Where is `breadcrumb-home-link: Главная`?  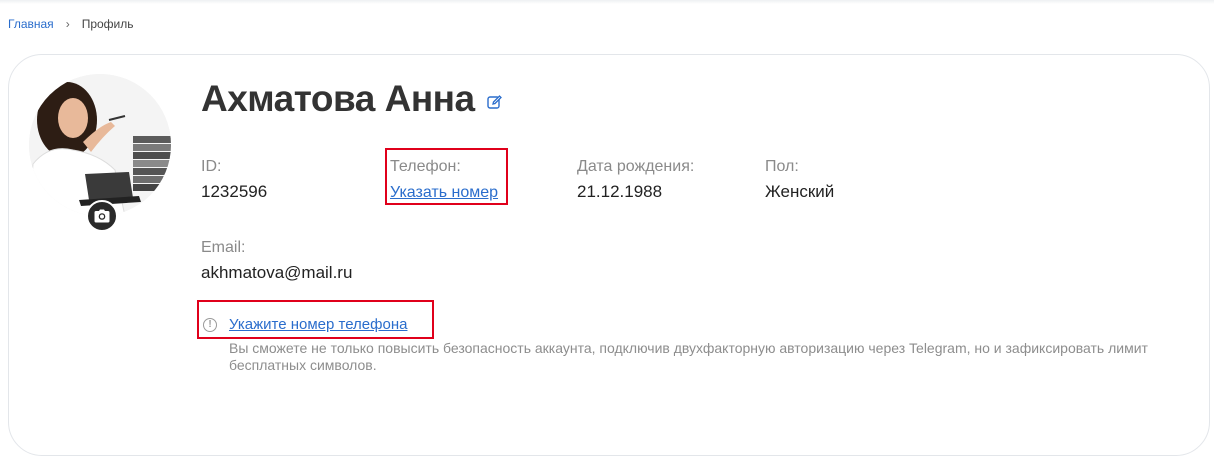
breadcrumb-home-link: Главная is located at coordinates (31, 24).